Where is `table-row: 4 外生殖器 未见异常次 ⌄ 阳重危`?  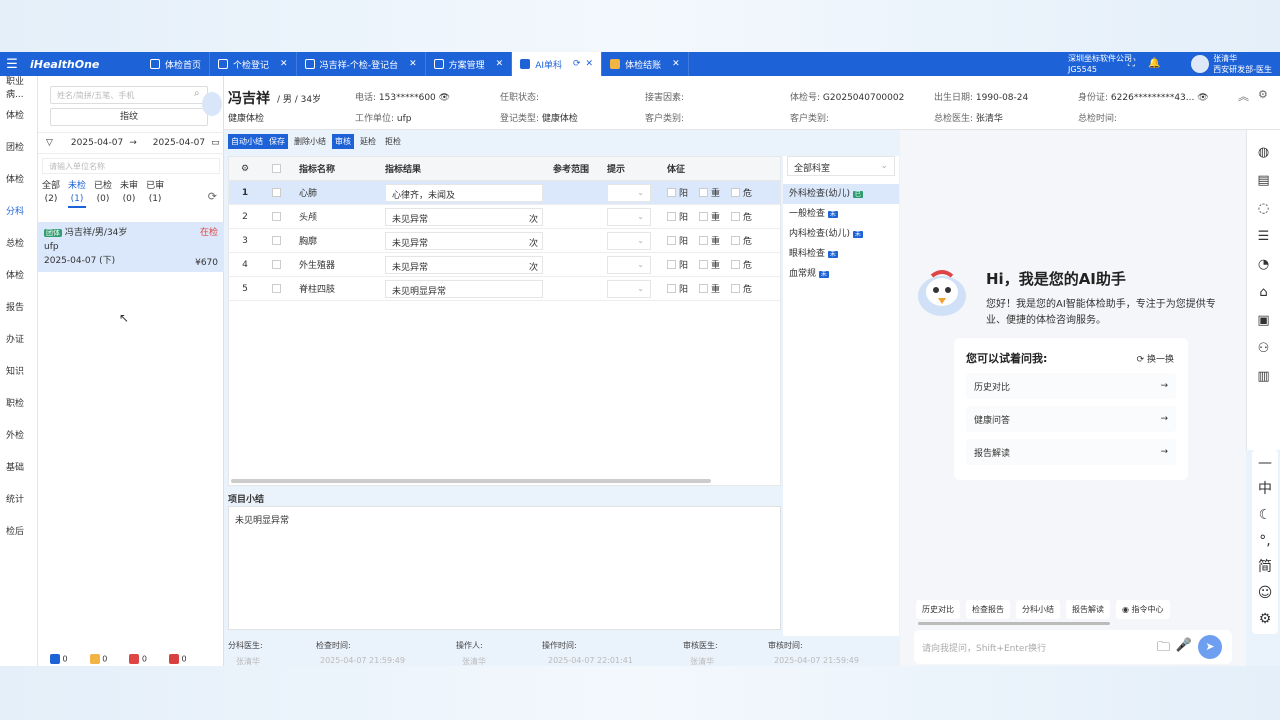
table-row: 4 外生殖器 未见异常次 ⌄ 阳重危 is located at coordinates (504, 265).